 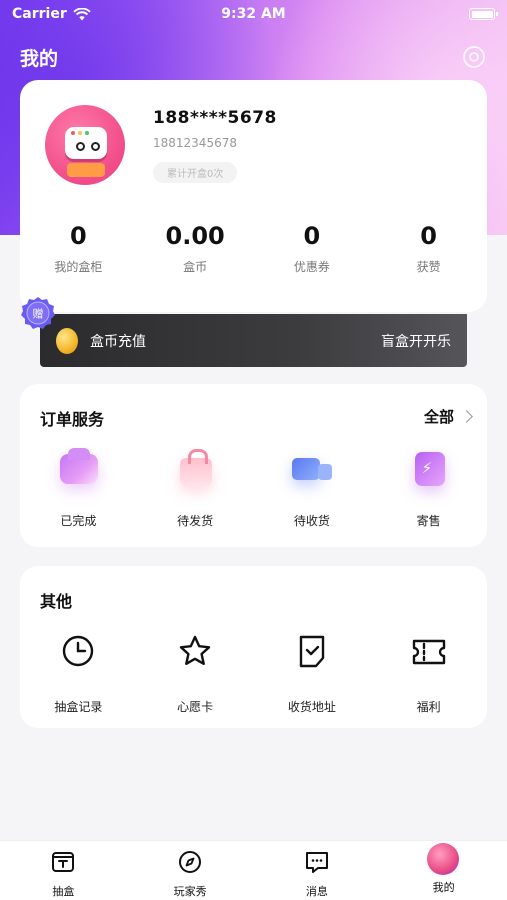 I want to click on other-item-address: 收货地址, so click(x=312, y=672).